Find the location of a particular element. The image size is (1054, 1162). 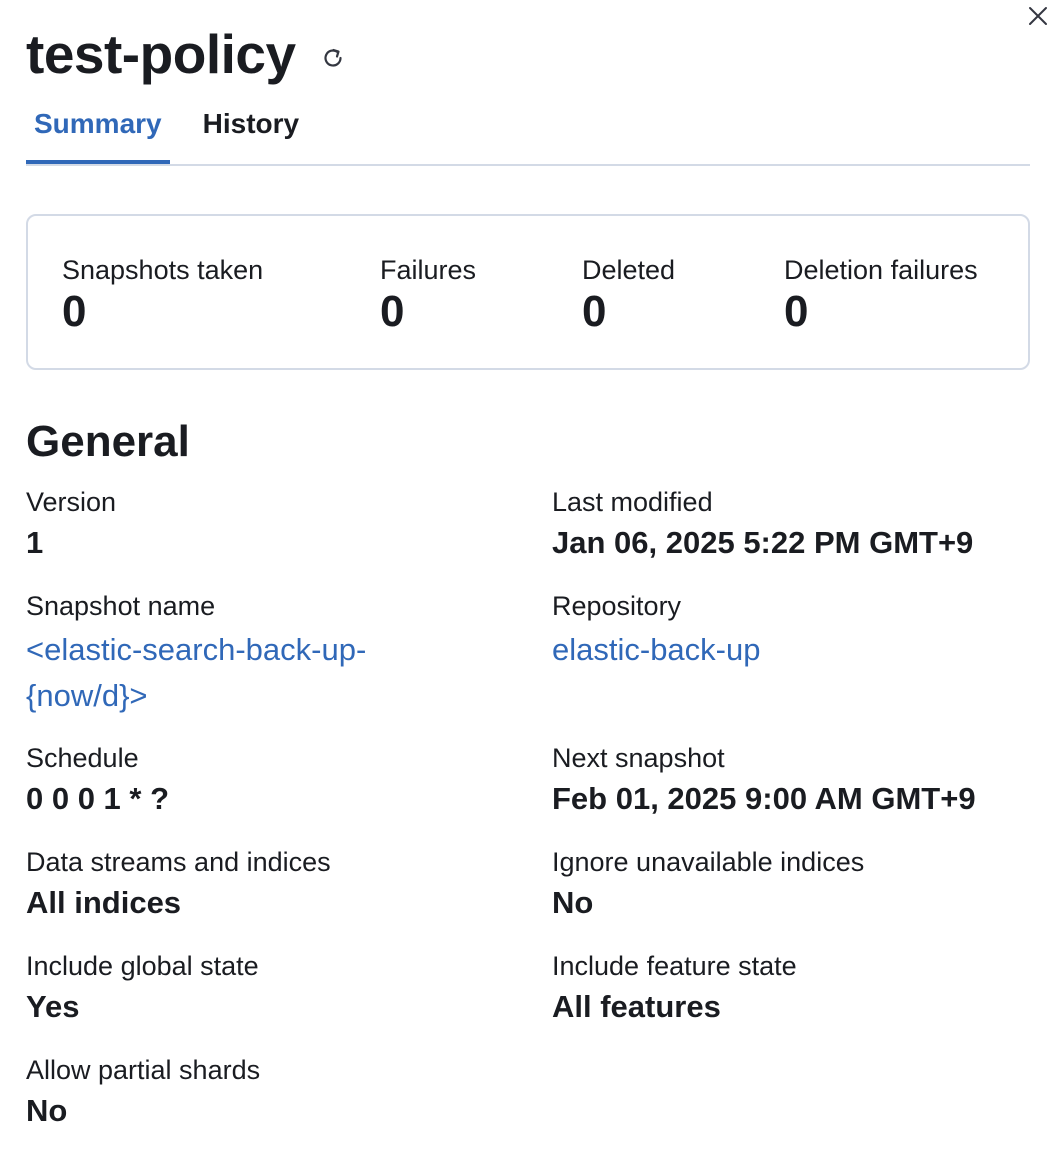

field-label: Data streams and indices is located at coordinates (178, 862).